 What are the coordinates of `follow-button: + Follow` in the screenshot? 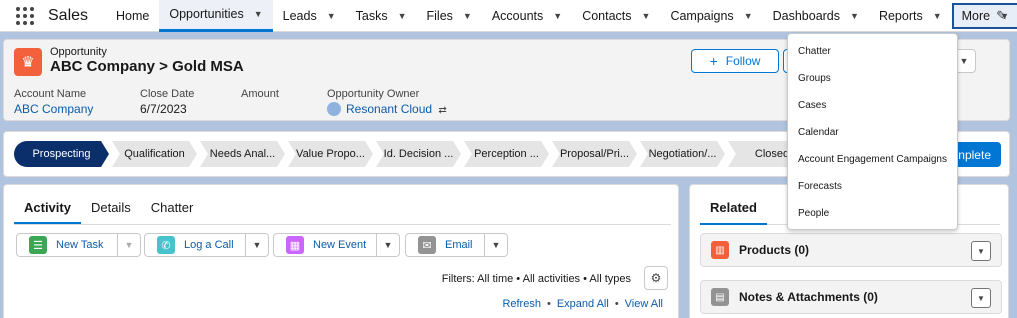 It's located at (735, 61).